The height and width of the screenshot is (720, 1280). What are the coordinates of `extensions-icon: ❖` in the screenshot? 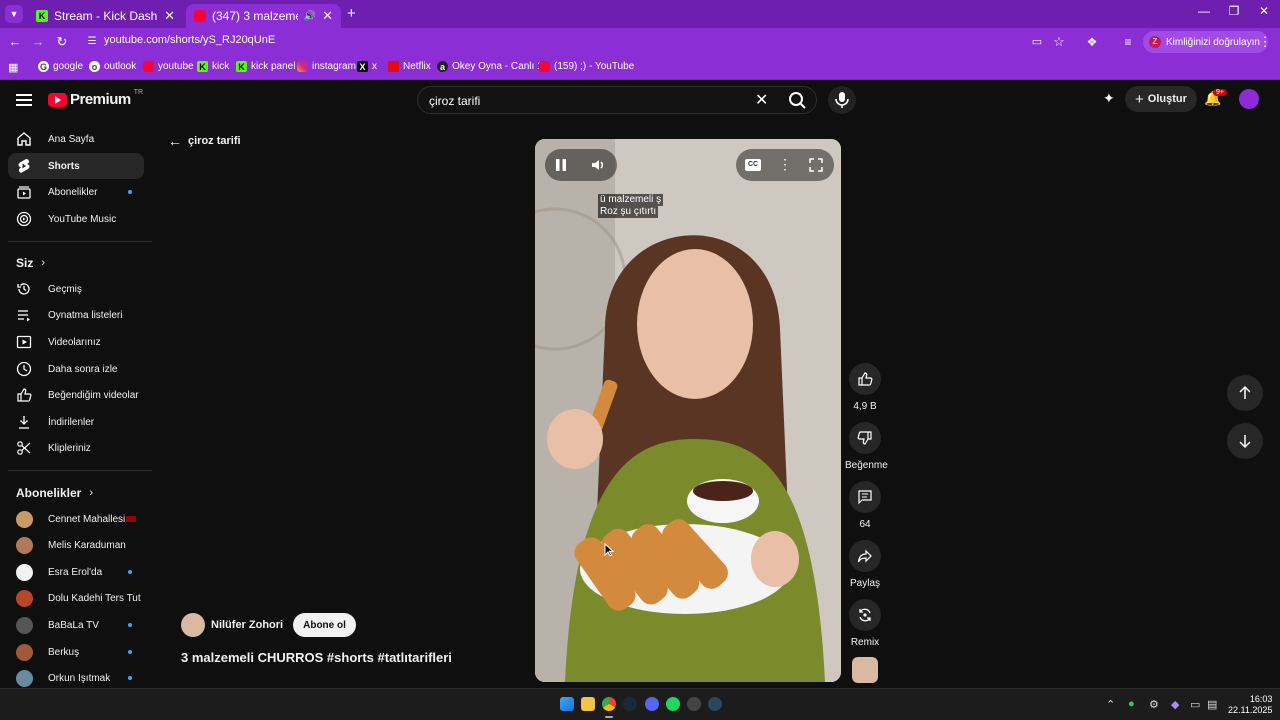 It's located at (1092, 42).